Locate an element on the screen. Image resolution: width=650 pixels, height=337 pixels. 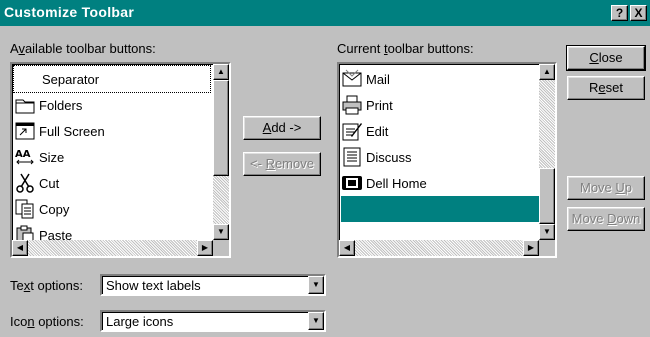
size-icon: AA is located at coordinates (24, 157).